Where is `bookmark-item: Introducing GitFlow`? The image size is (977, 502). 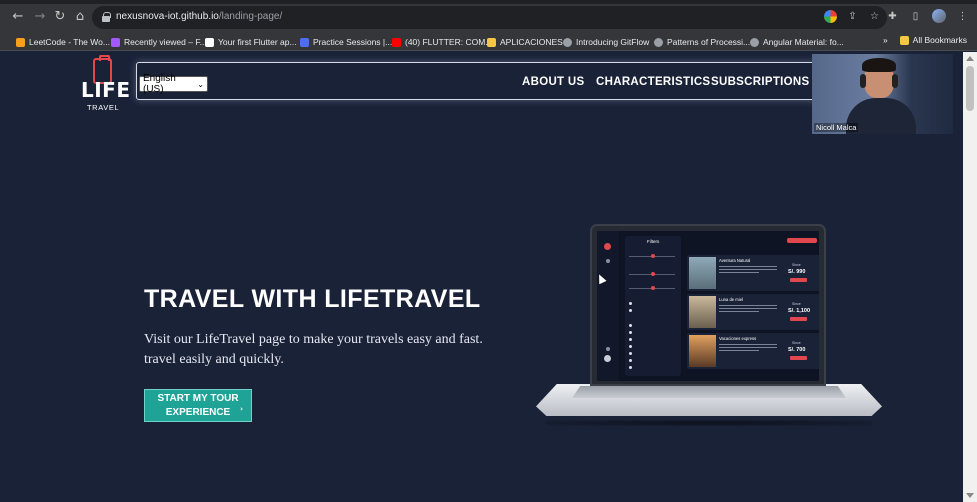
bookmark-item: Introducing GitFlow is located at coordinates (606, 42).